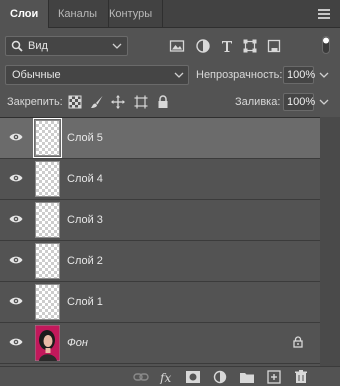 Image resolution: width=340 pixels, height=386 pixels. Describe the element at coordinates (160, 179) in the screenshot. I see `layer-row: Слой 4` at that location.